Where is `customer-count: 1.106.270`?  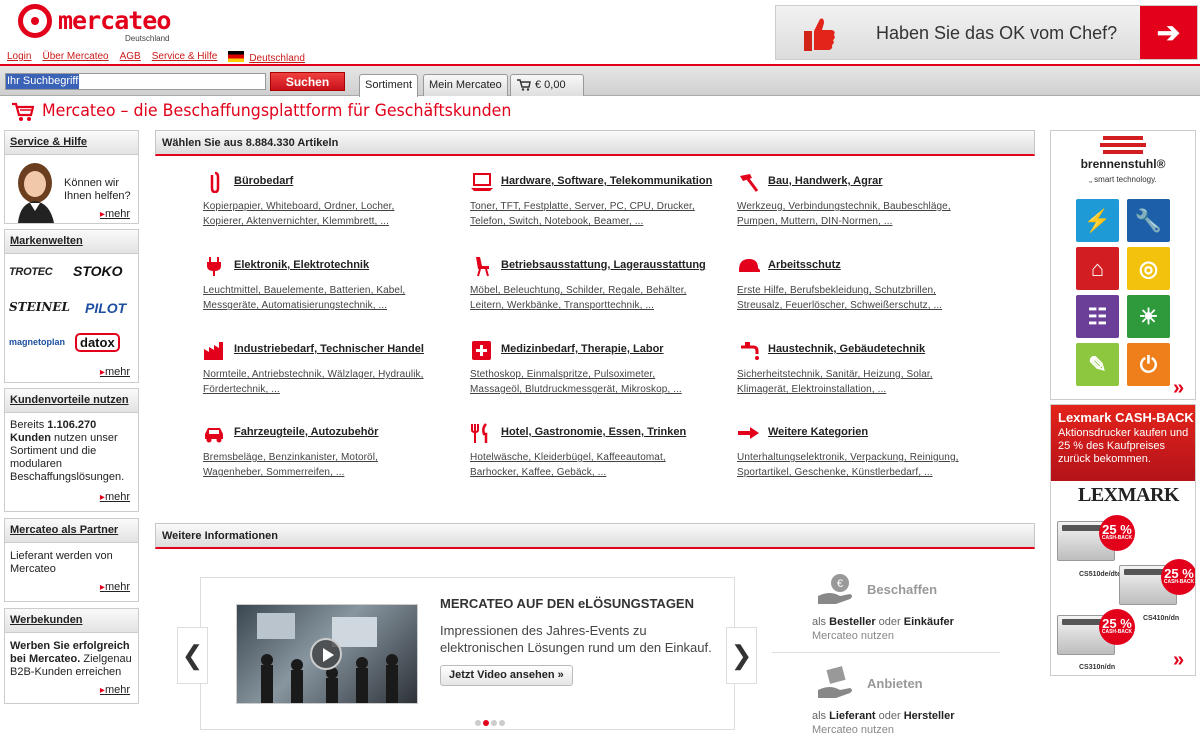 customer-count: 1.106.270 is located at coordinates (72, 425).